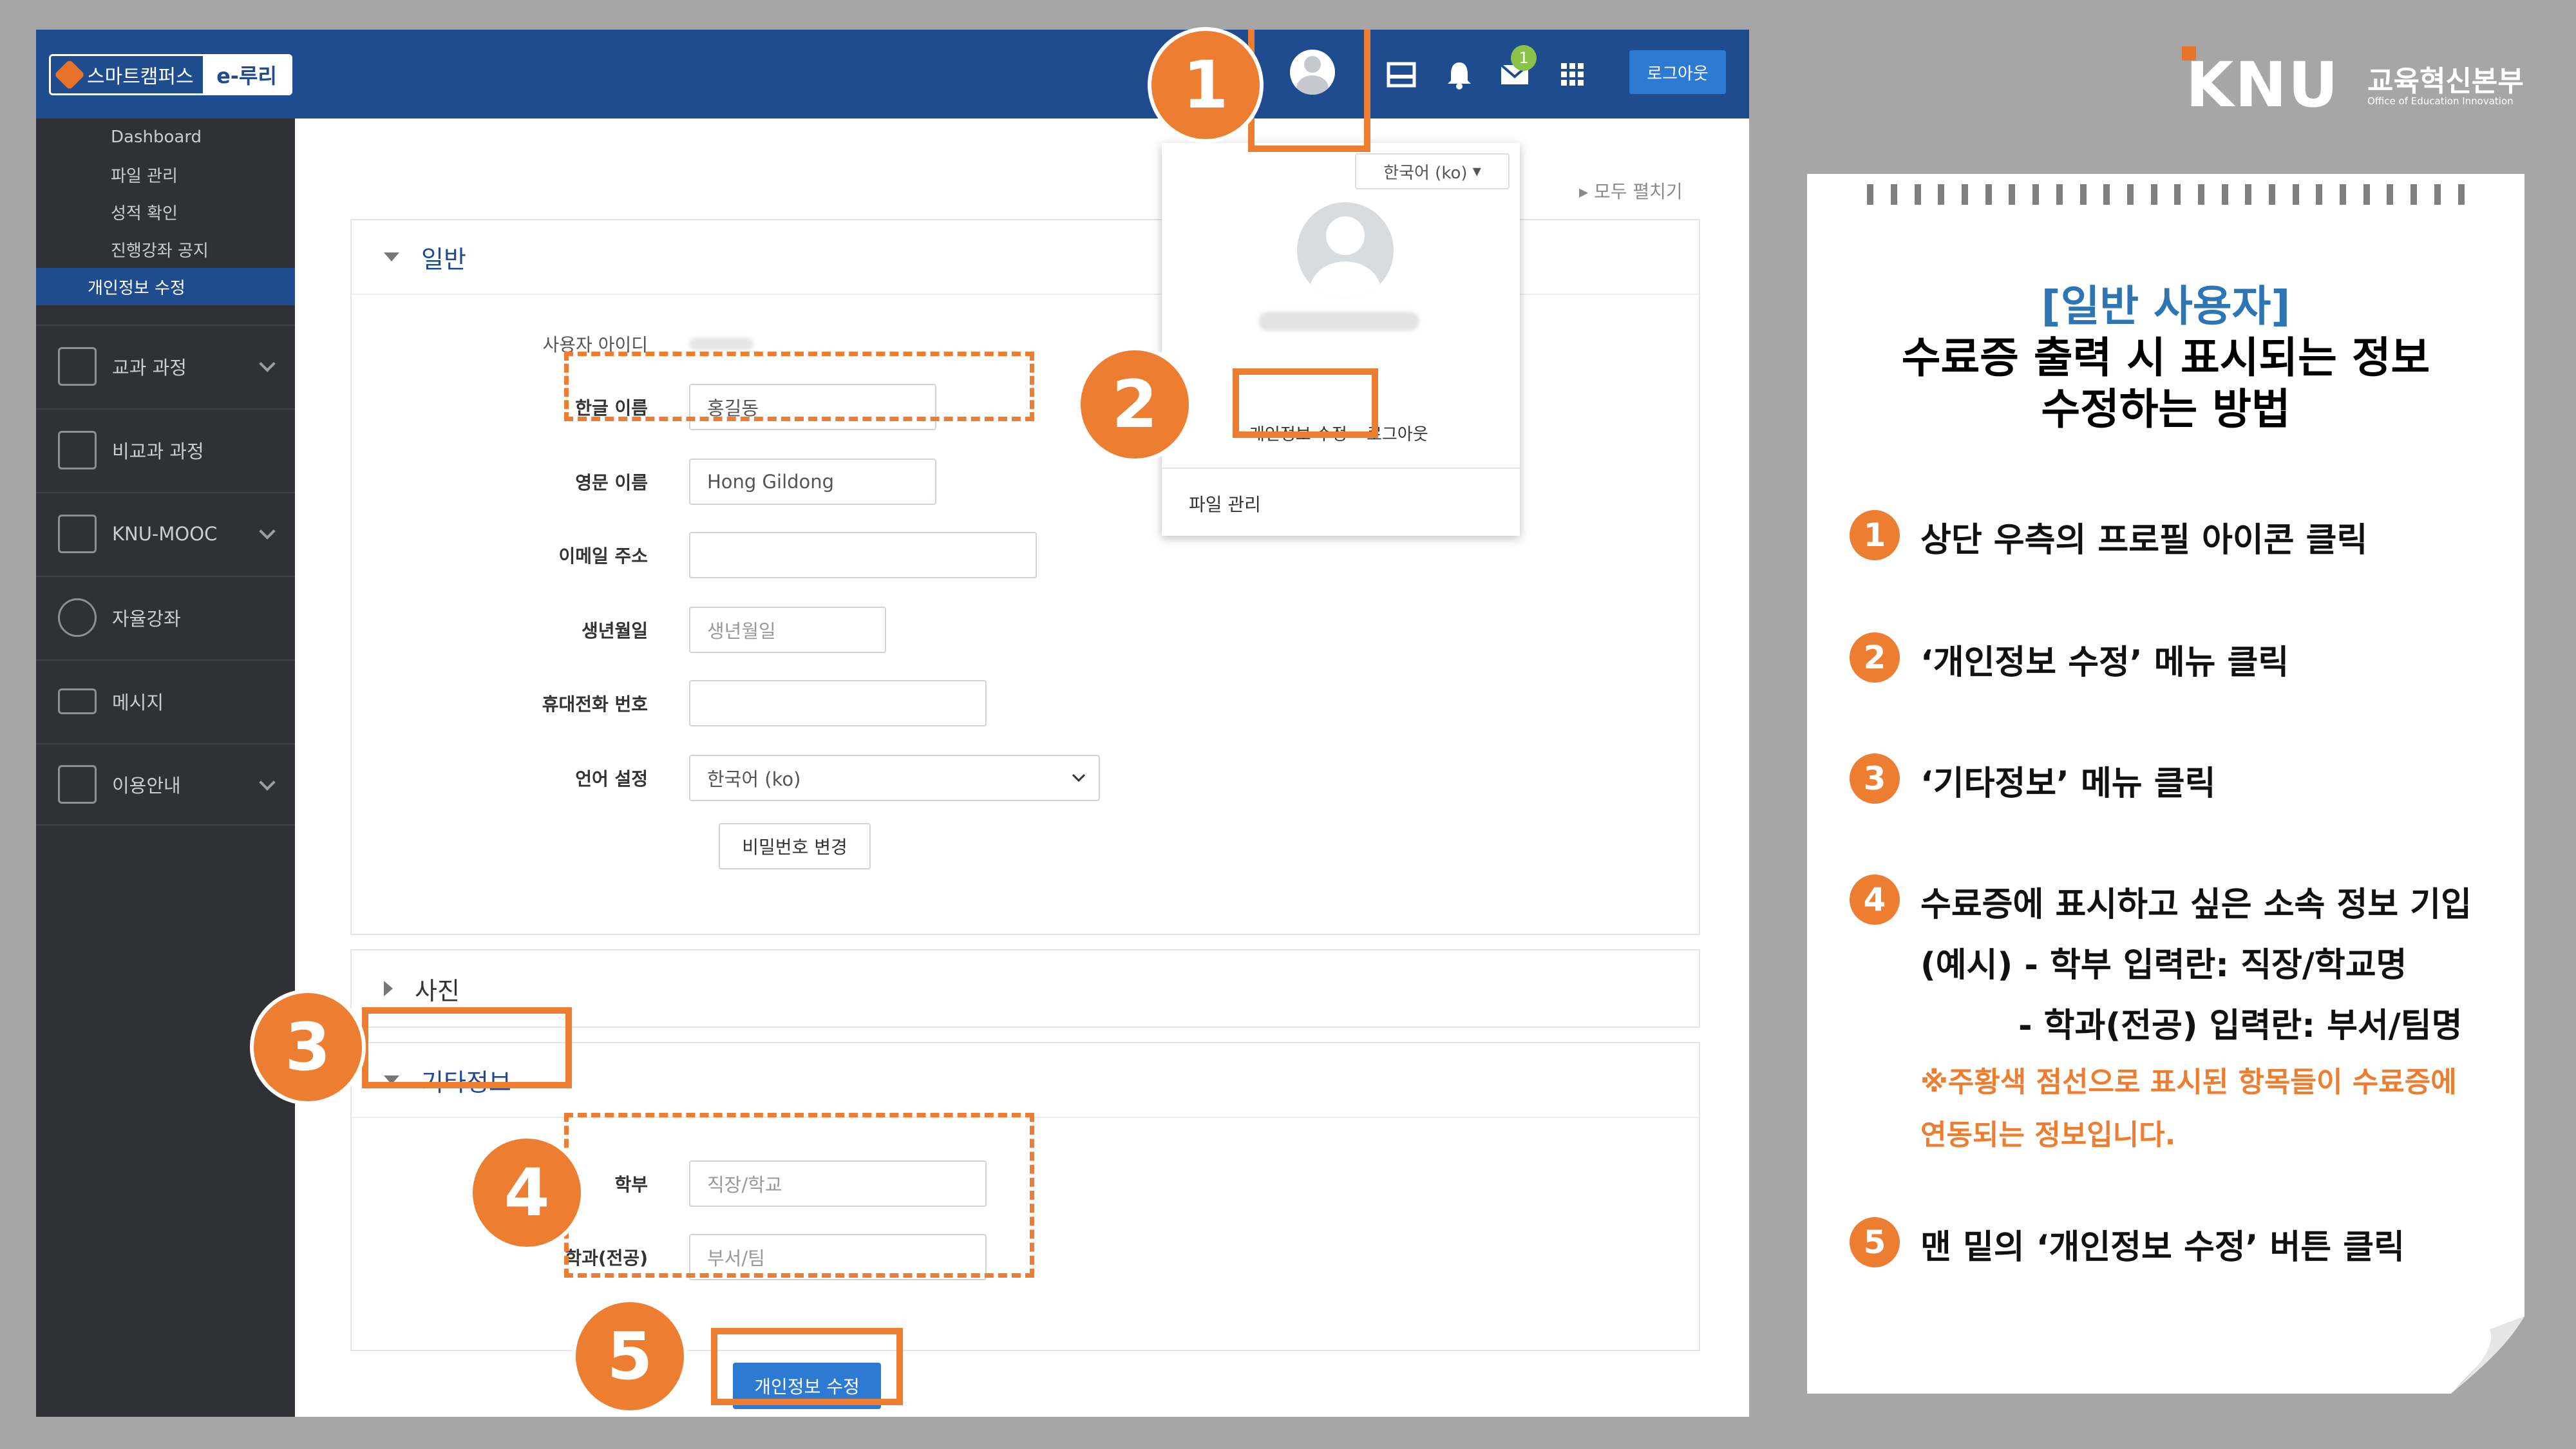 The image size is (2576, 1449). Describe the element at coordinates (2196, 905) in the screenshot. I see `step-4-text: 수료증에 표시하고 싶은 소속 정보 기입` at that location.